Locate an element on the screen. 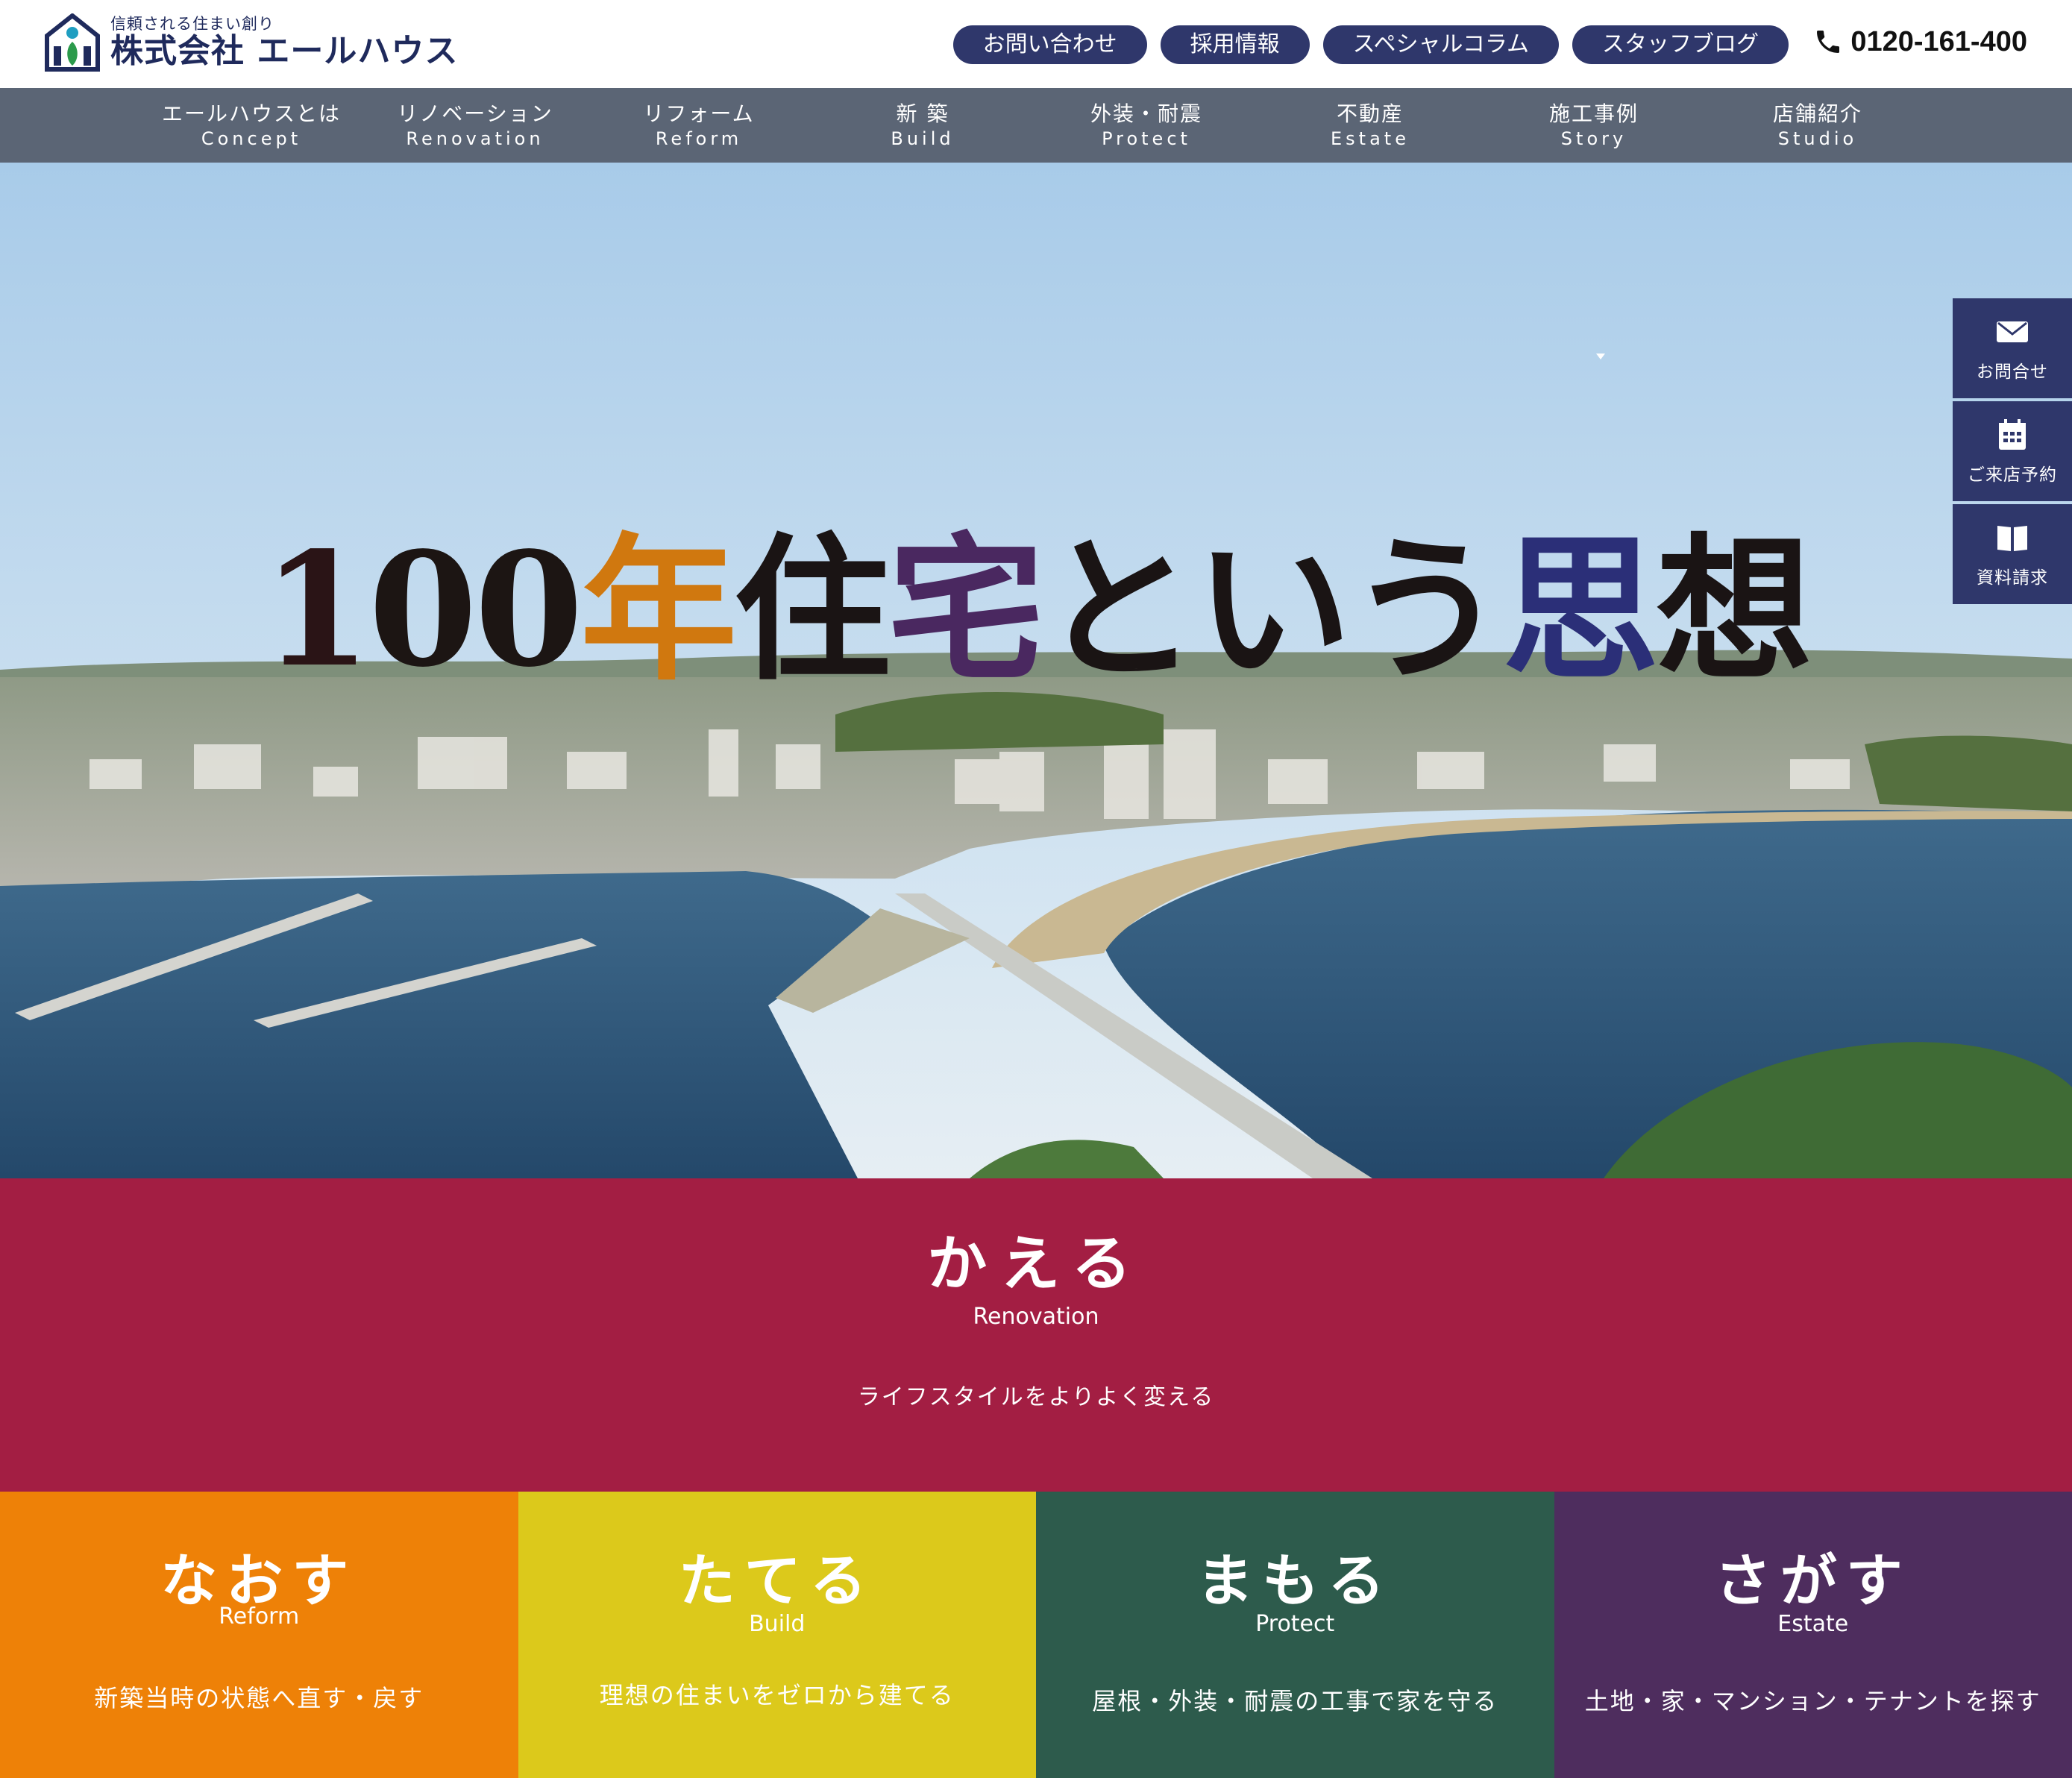 Image resolution: width=2072 pixels, height=1778 pixels. side-contact-button: お問合せ is located at coordinates (2012, 348).